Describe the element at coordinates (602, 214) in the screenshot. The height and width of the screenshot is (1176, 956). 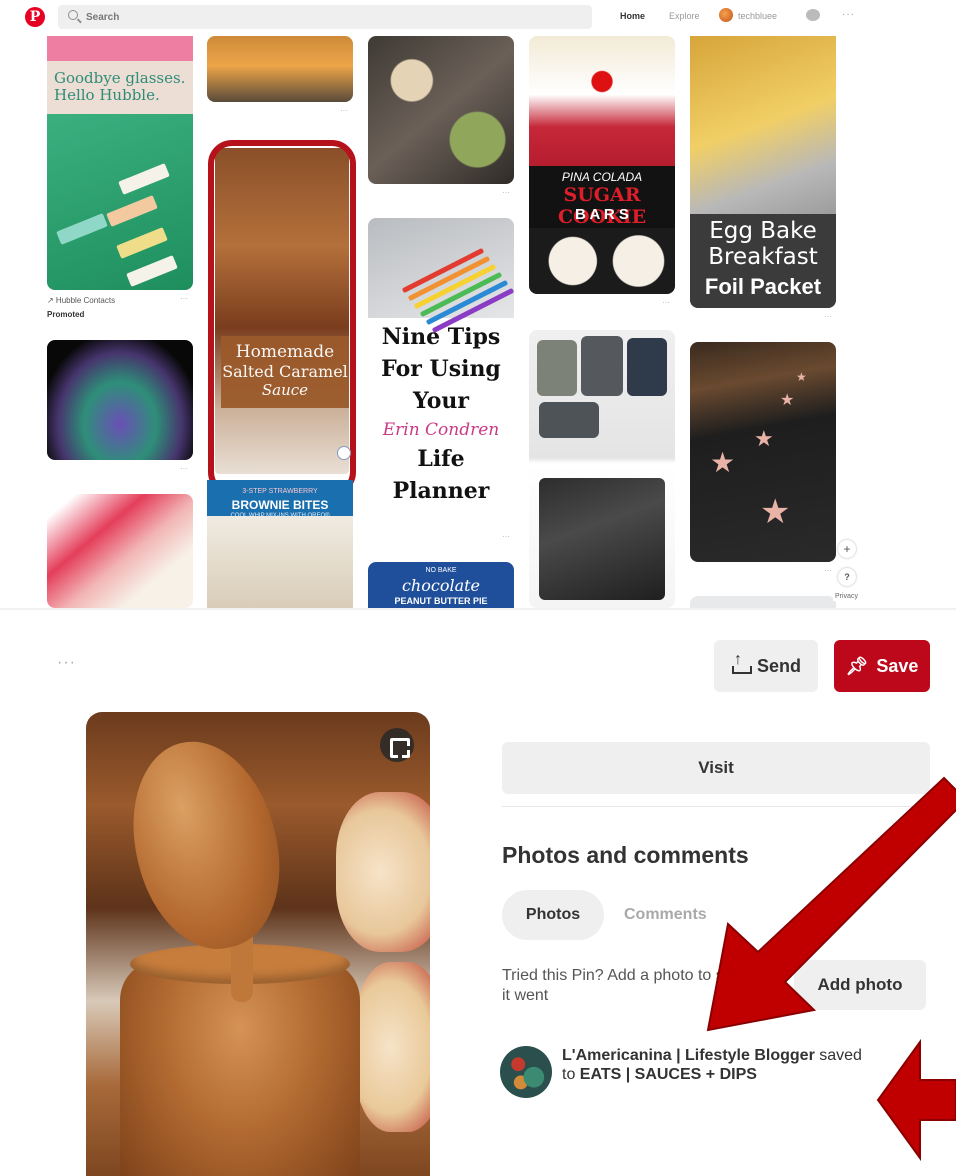
I see `pin-caption-line: B A R S` at that location.